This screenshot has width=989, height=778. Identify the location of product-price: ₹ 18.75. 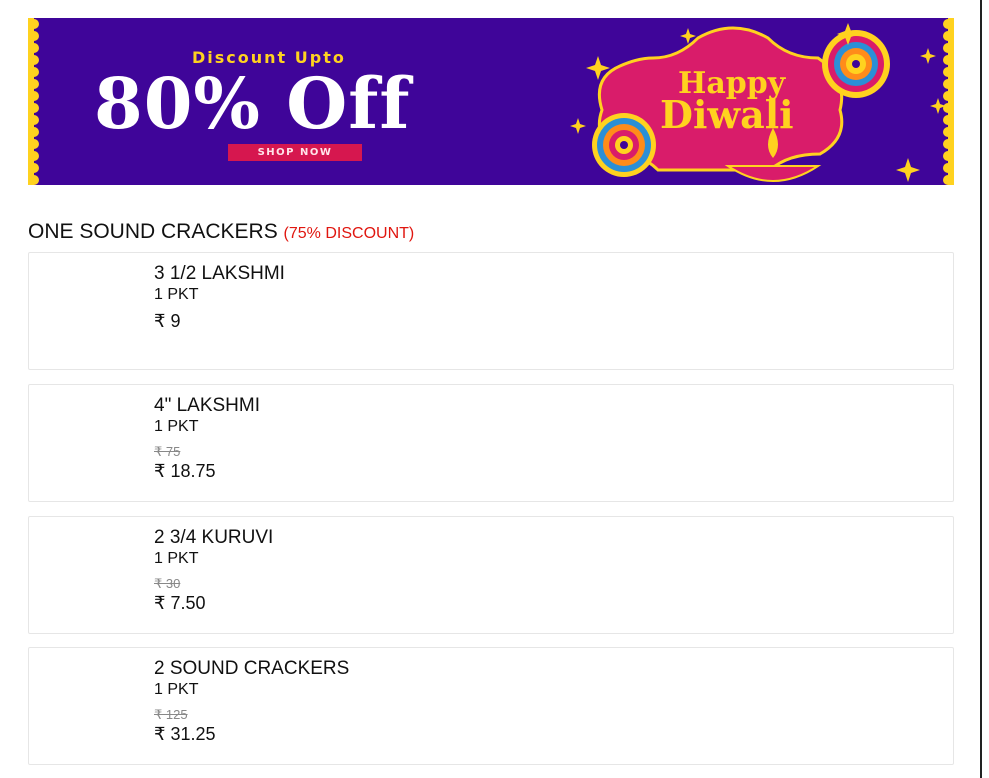
(185, 471).